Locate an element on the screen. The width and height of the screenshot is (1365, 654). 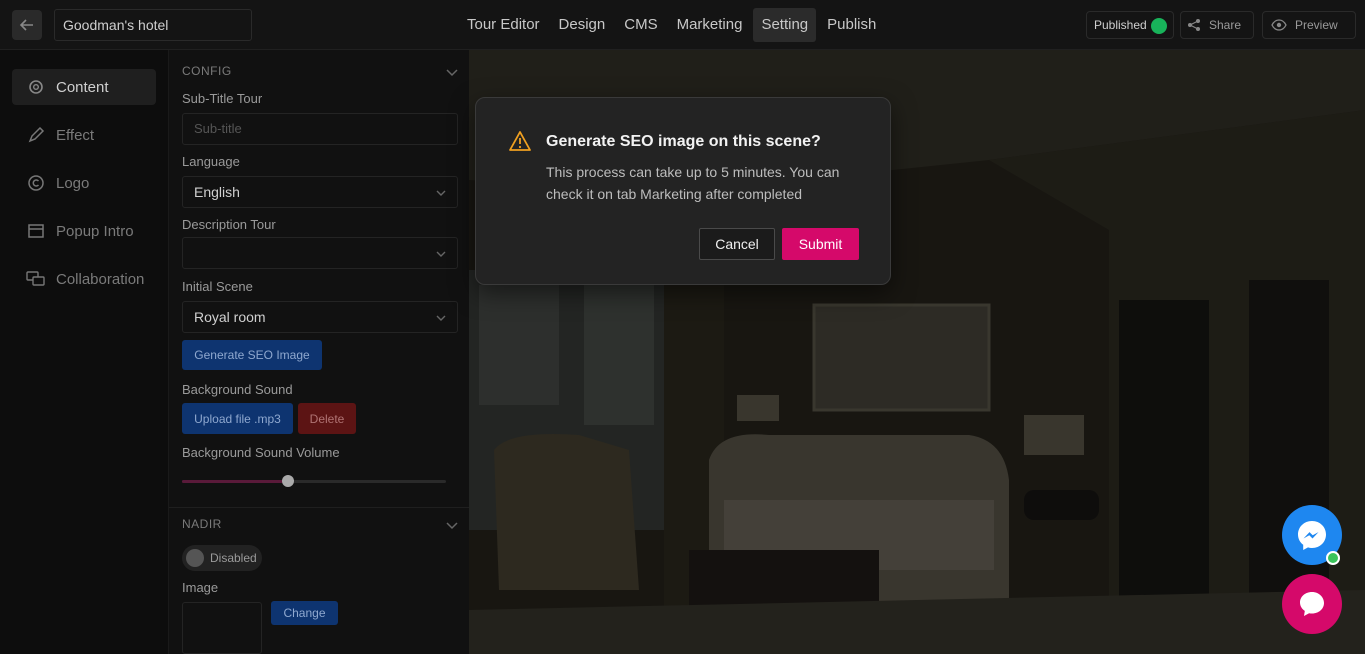
nadir-section-title: NADIR is located at coordinates (202, 524).